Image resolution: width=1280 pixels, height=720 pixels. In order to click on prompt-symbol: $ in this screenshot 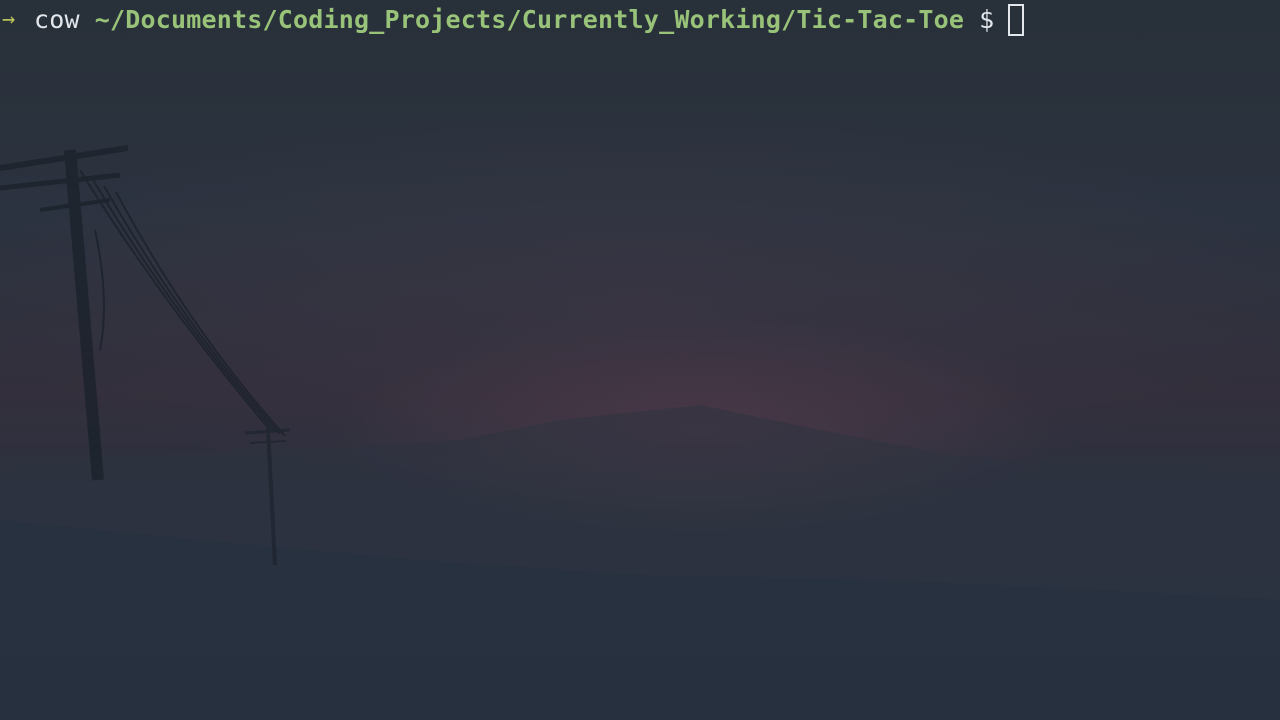, I will do `click(987, 19)`.